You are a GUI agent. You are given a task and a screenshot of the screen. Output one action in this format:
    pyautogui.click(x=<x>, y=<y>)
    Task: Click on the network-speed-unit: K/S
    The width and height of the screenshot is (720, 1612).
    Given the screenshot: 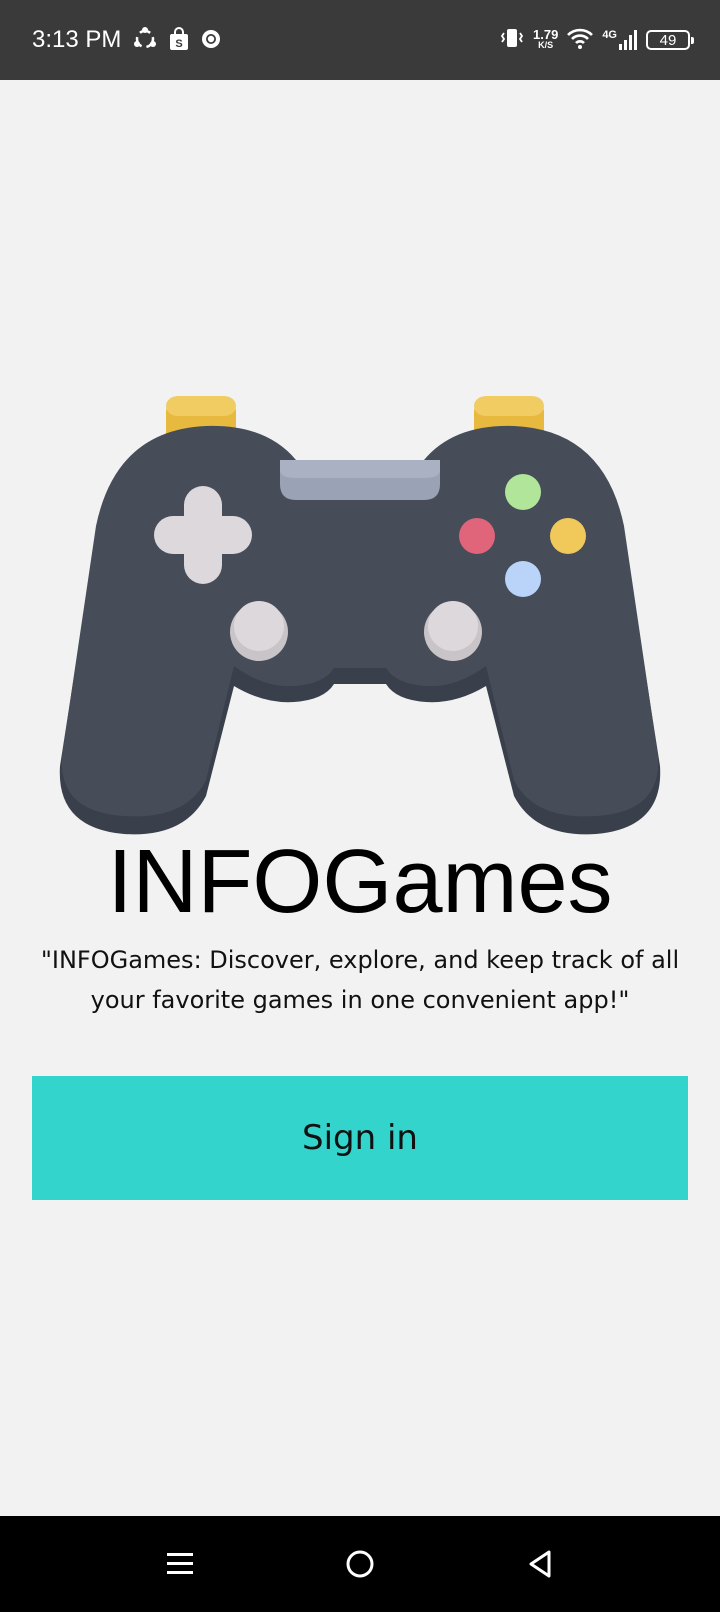 What is the action you would take?
    pyautogui.click(x=546, y=45)
    